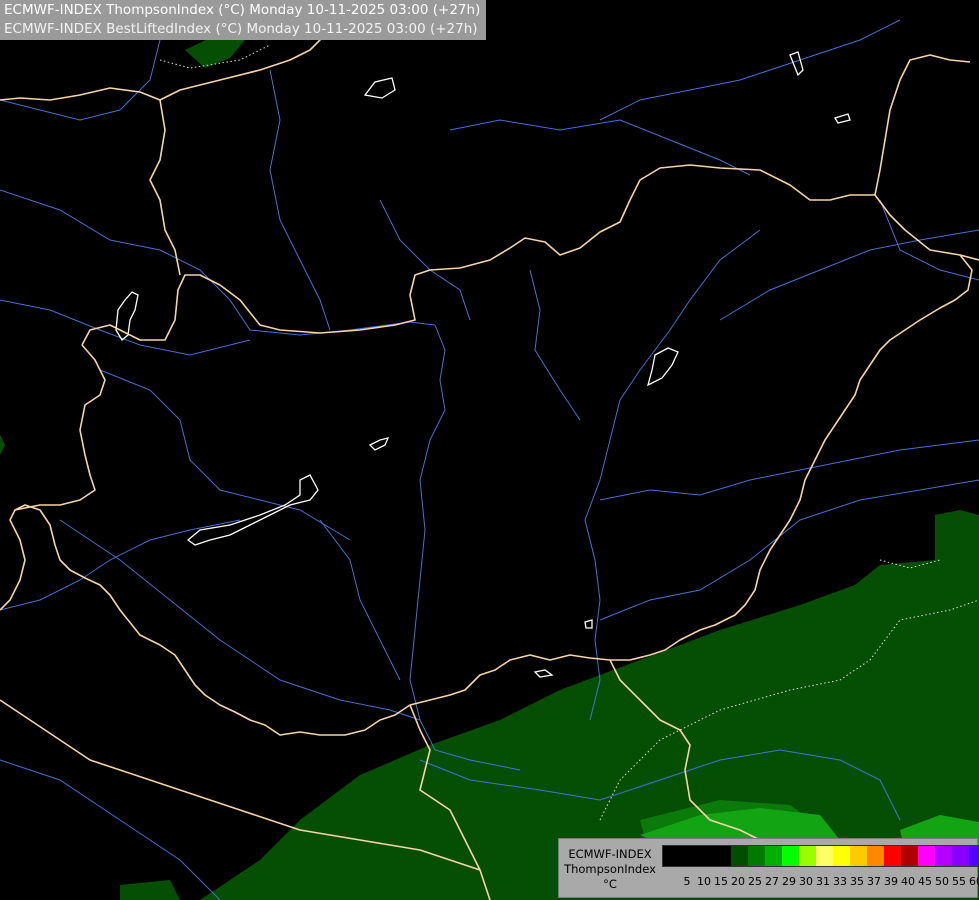 This screenshot has width=979, height=900. Describe the element at coordinates (908, 881) in the screenshot. I see `legend-tick-label: 40` at that location.